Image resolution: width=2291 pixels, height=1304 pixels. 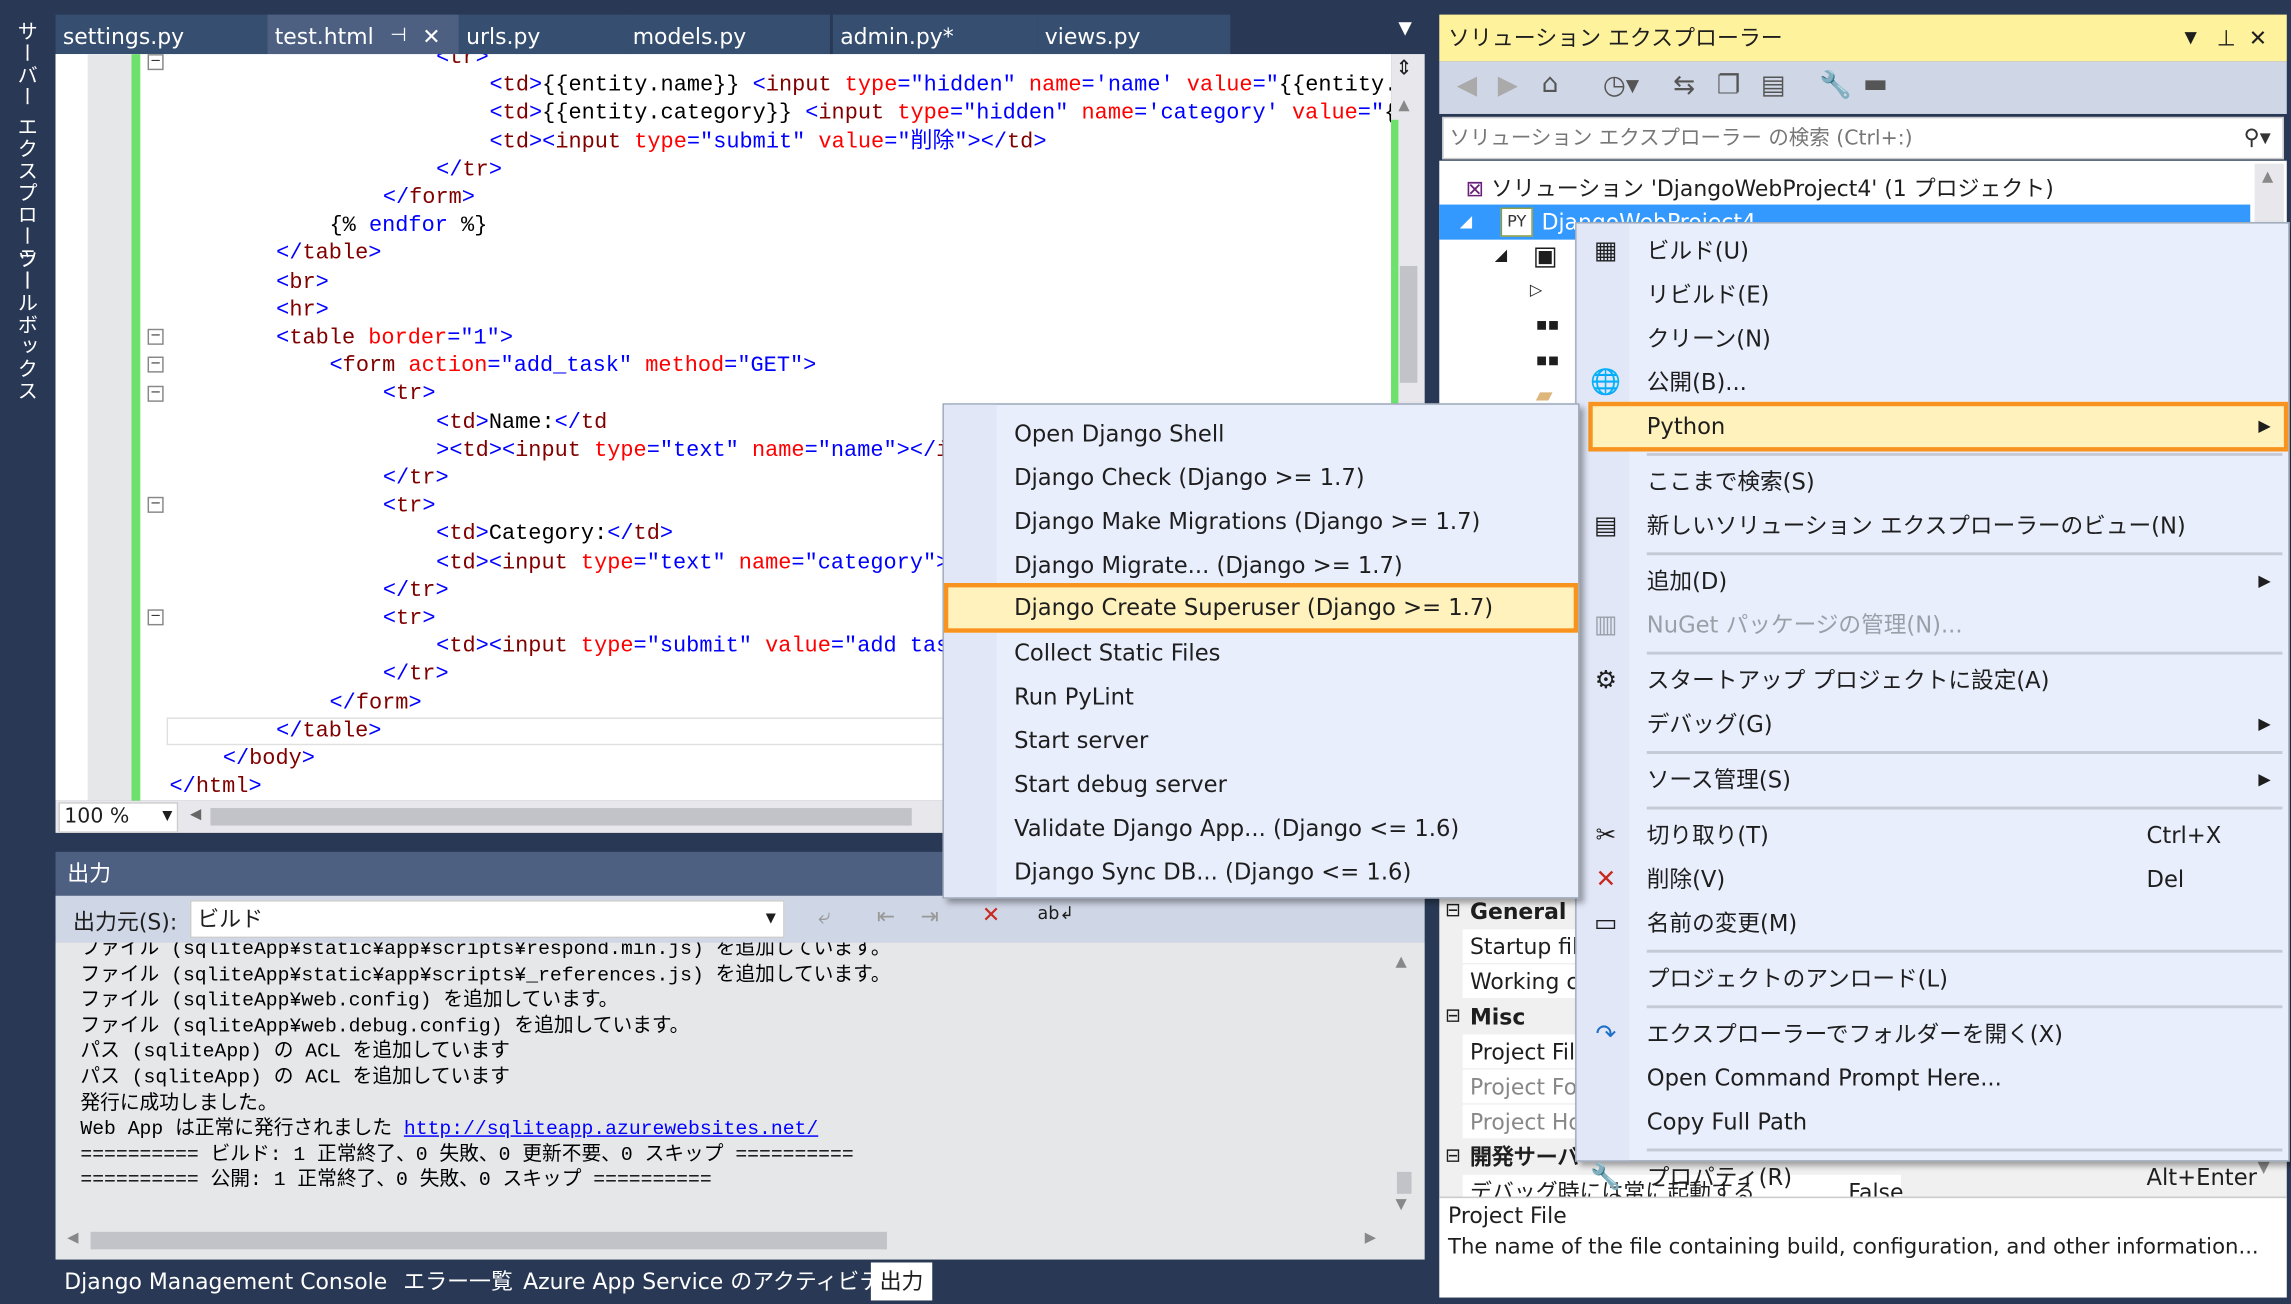 I want to click on scroll-right-icon: ▶, so click(x=1370, y=1238).